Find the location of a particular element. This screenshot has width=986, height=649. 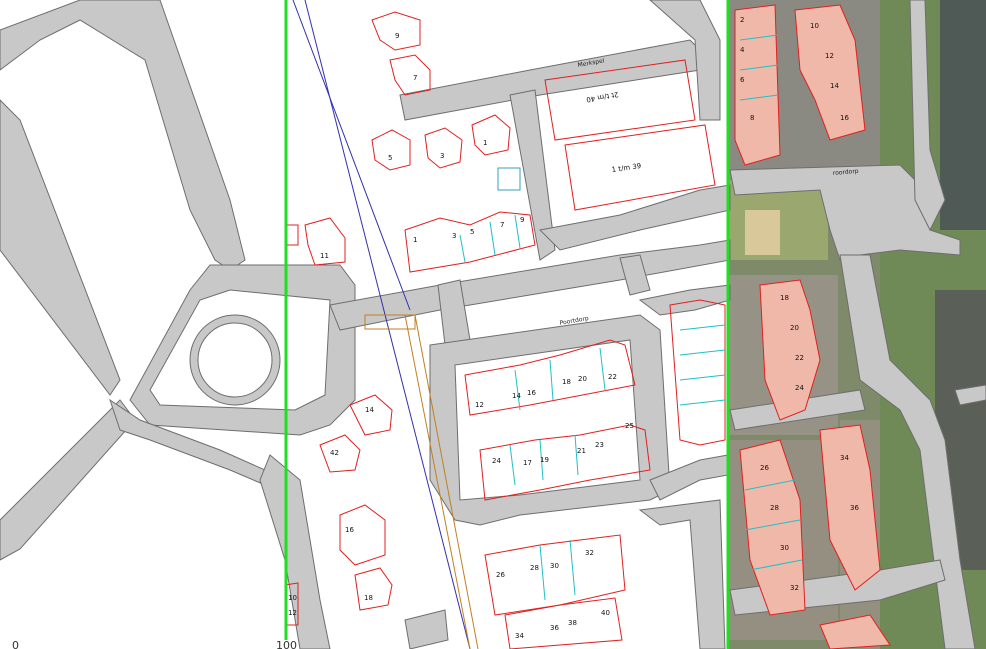

scale-label-start: 0 is located at coordinates (15, 644).